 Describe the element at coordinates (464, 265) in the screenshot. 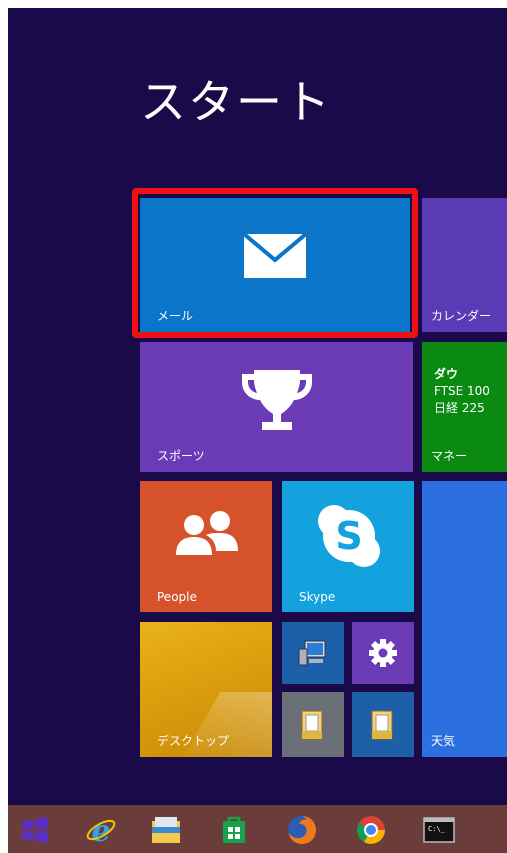

I see `tile-calendar: カレンダー` at that location.